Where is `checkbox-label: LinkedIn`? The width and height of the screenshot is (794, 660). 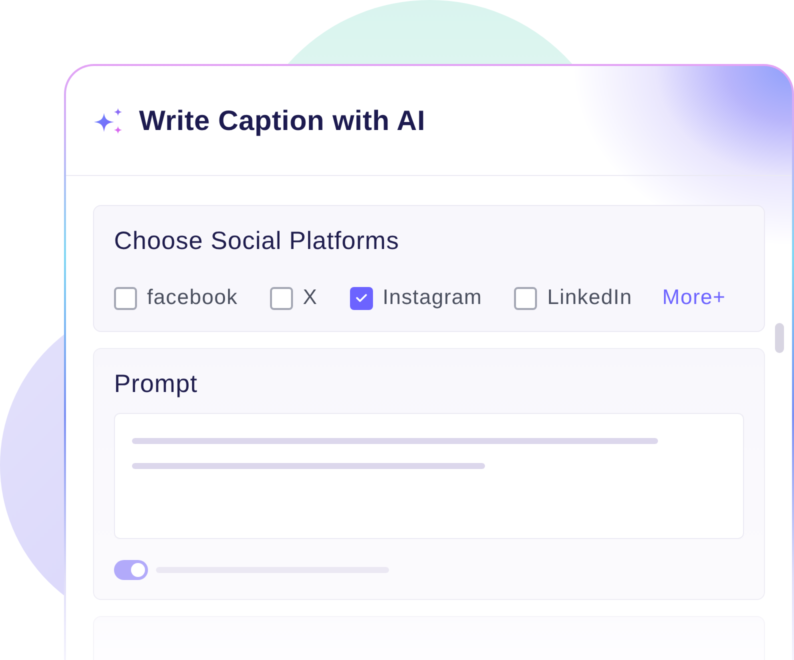
checkbox-label: LinkedIn is located at coordinates (589, 298).